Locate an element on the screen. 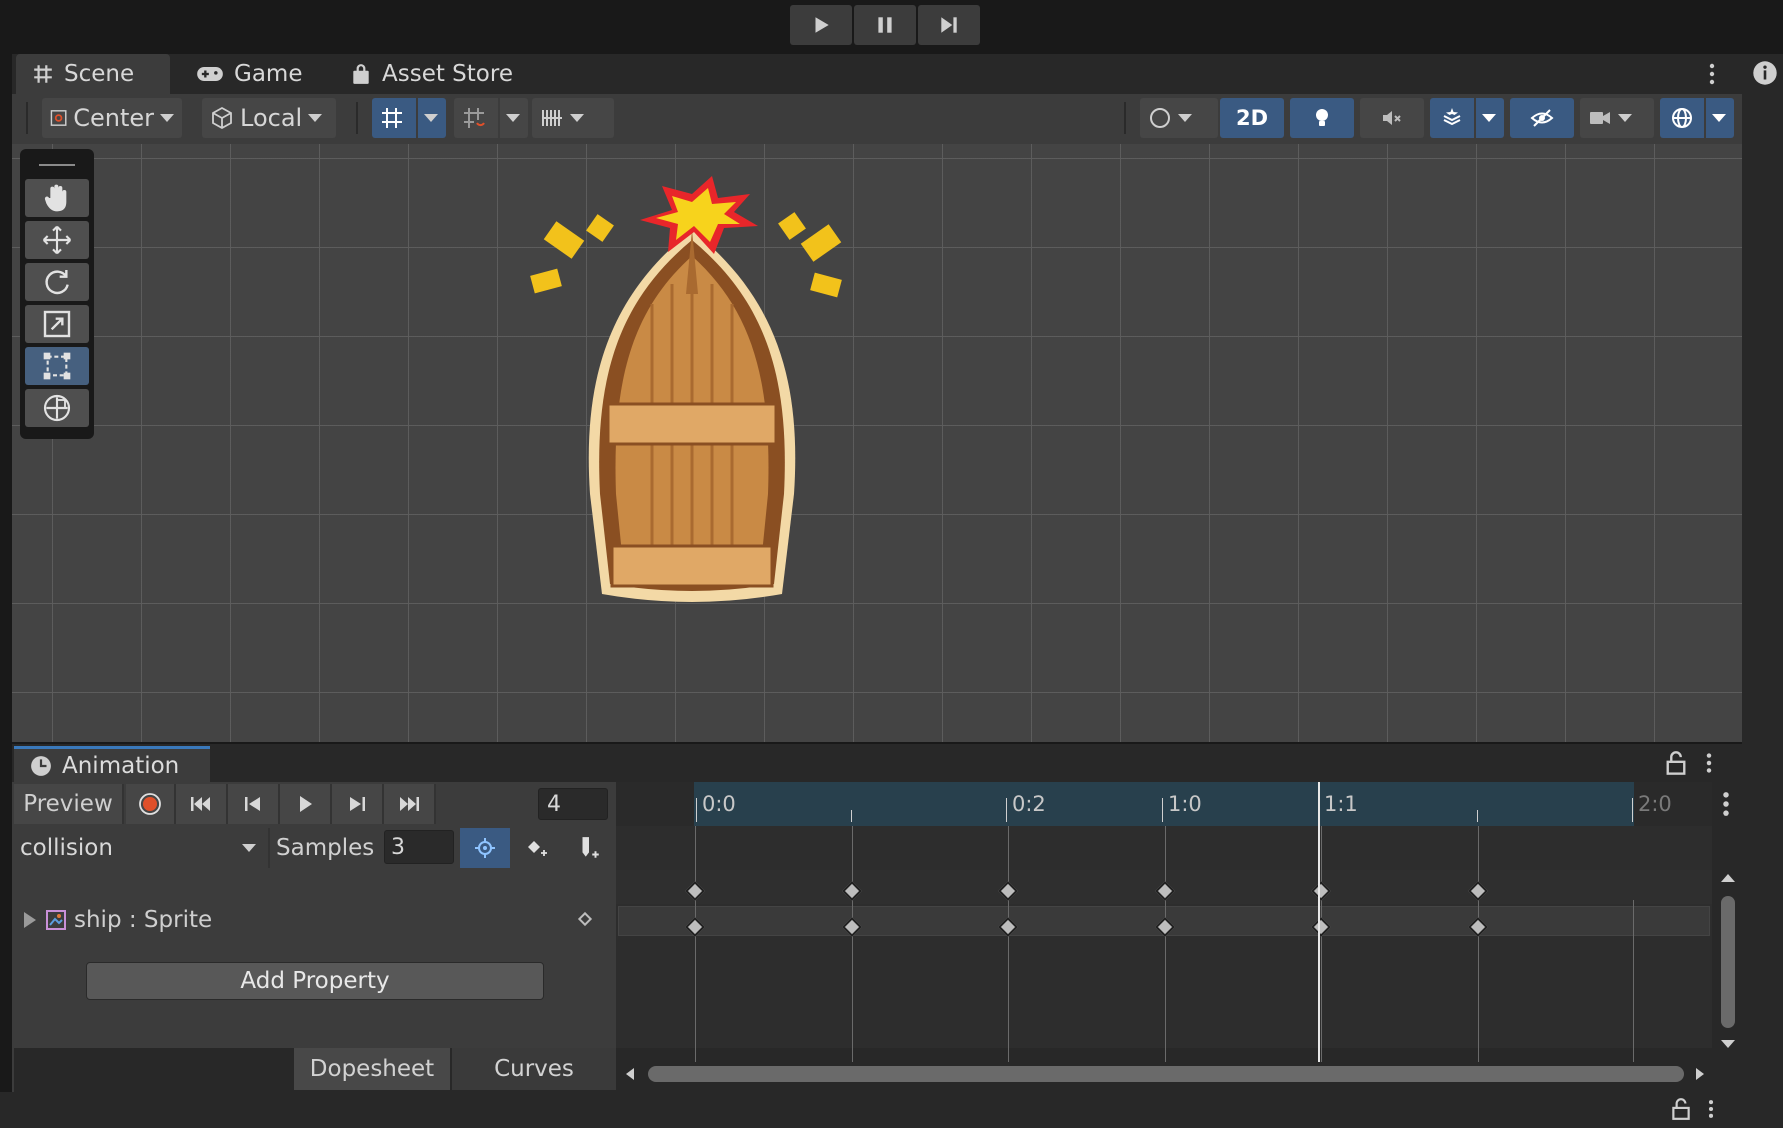  ruler-minor-tick is located at coordinates (1477, 816).